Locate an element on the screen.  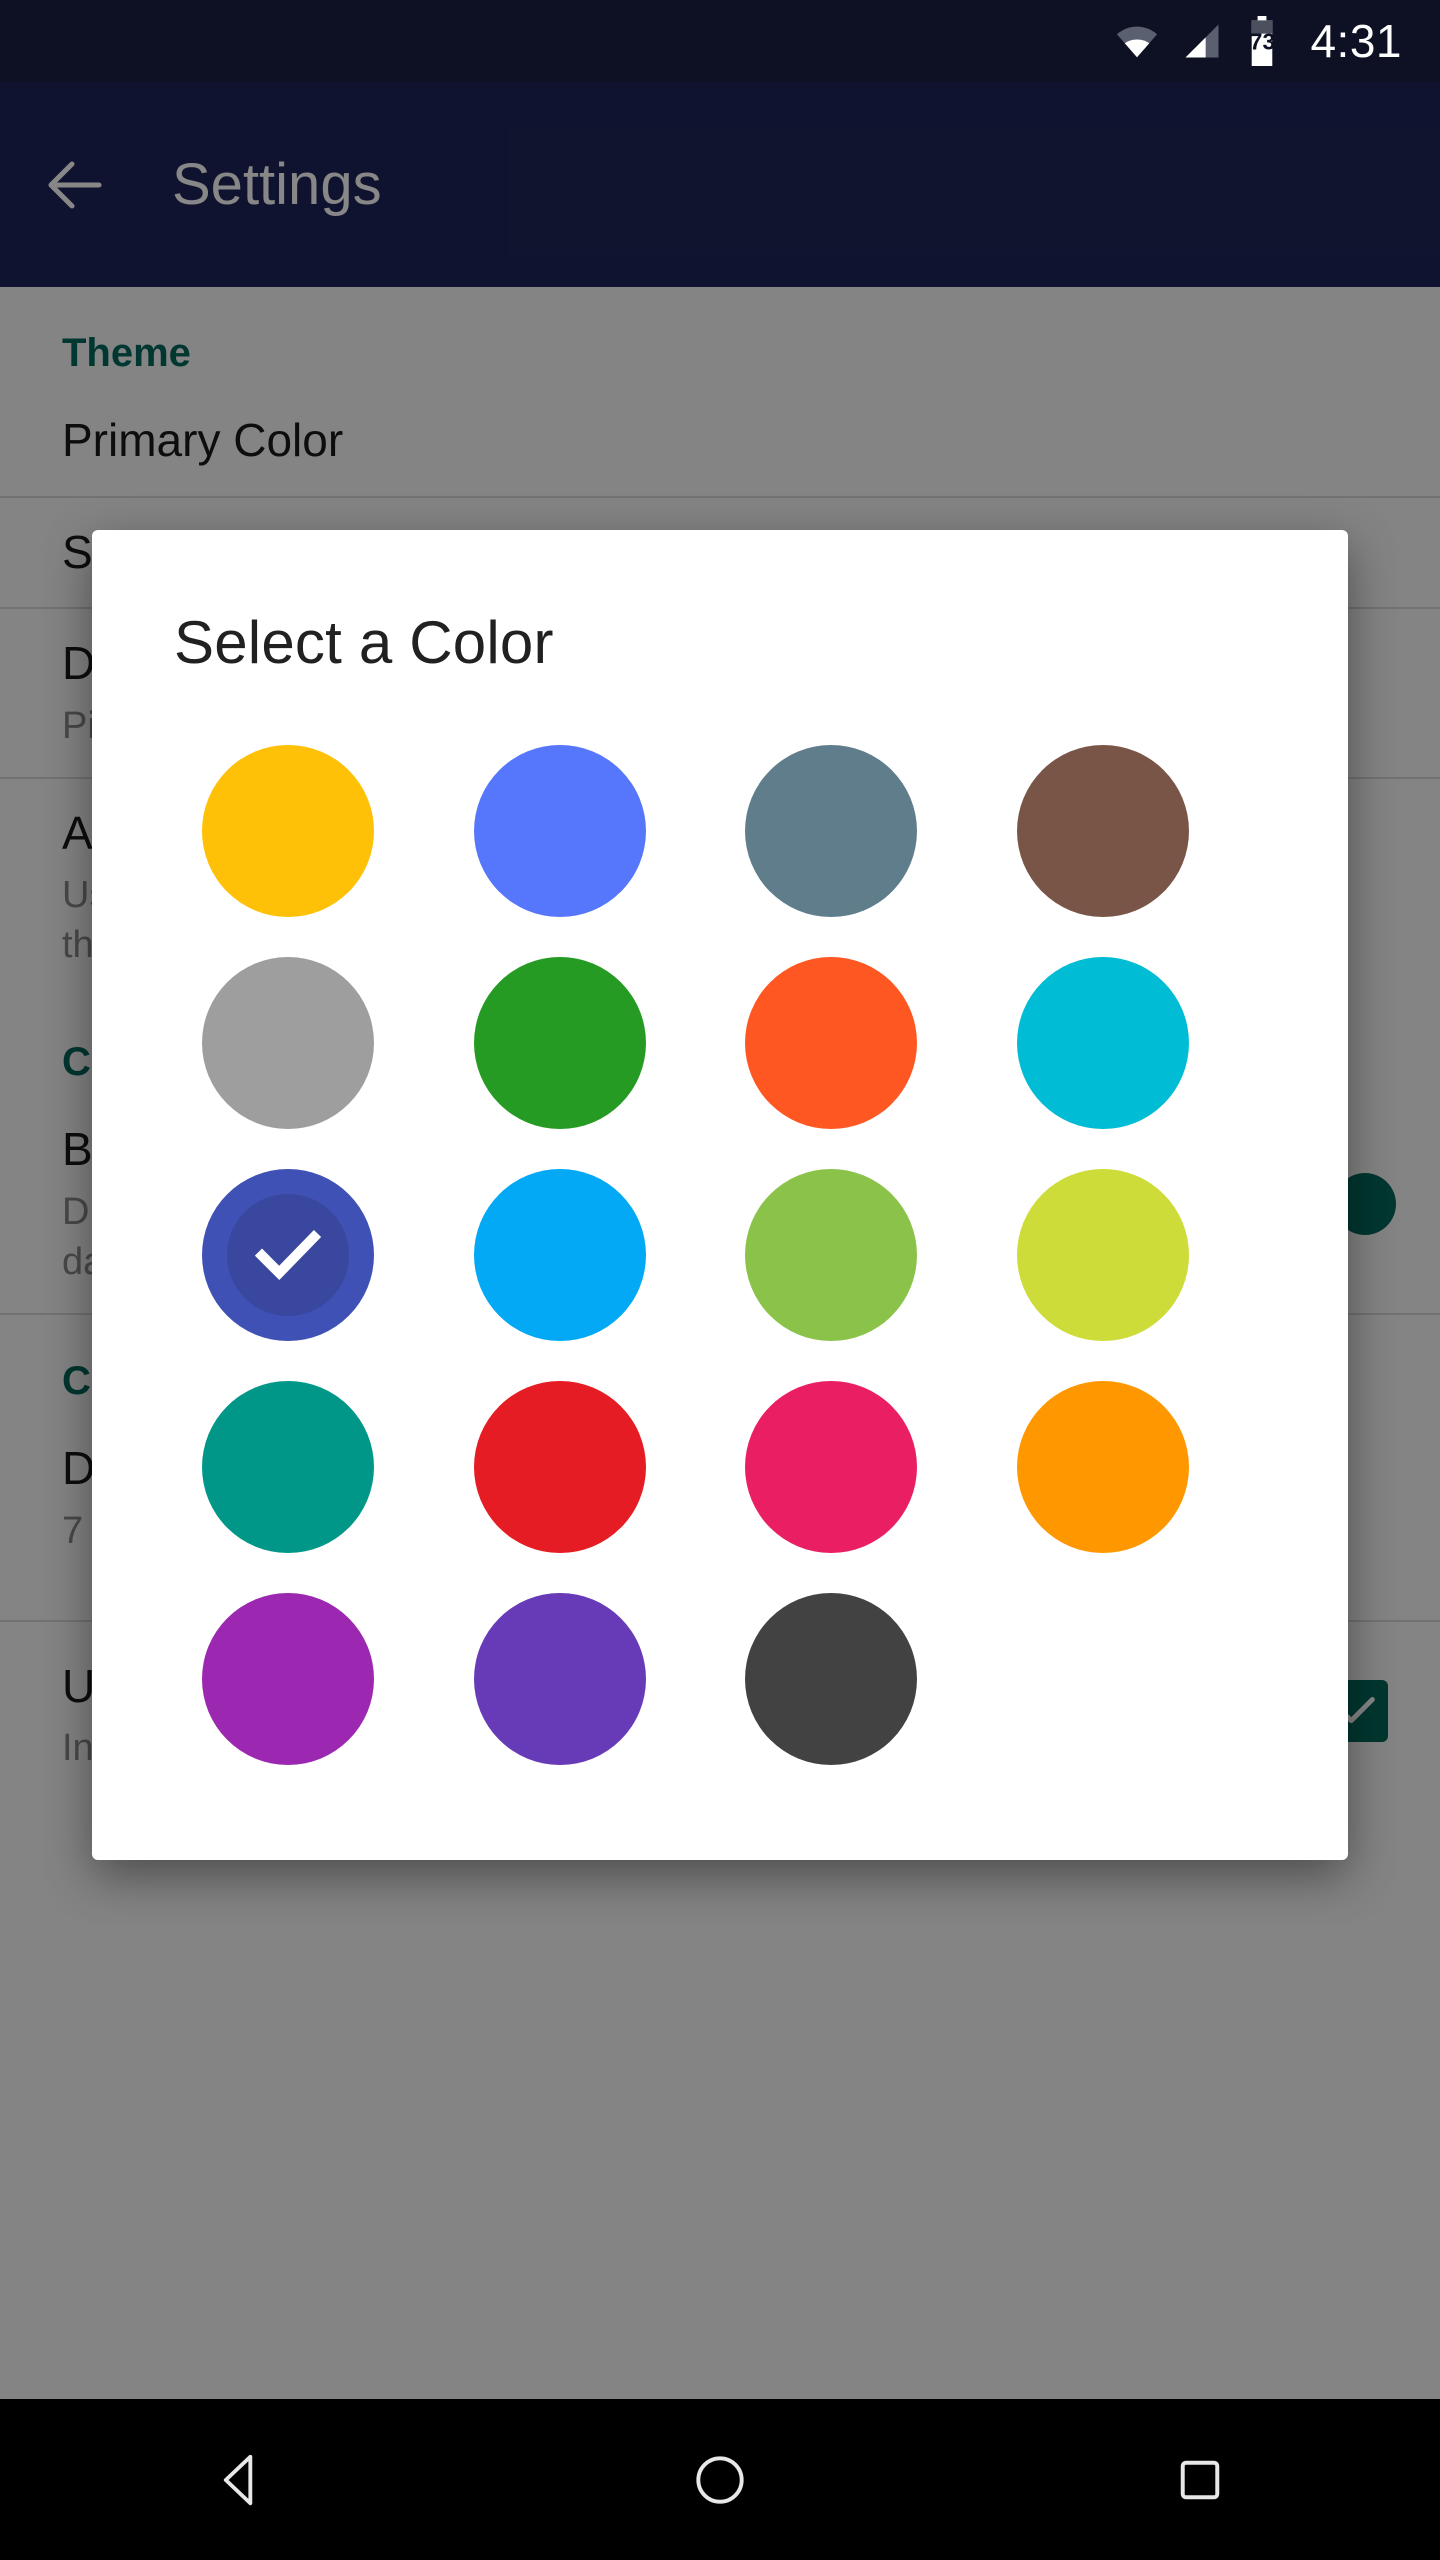
dialog-title: Select a Color is located at coordinates (364, 642).